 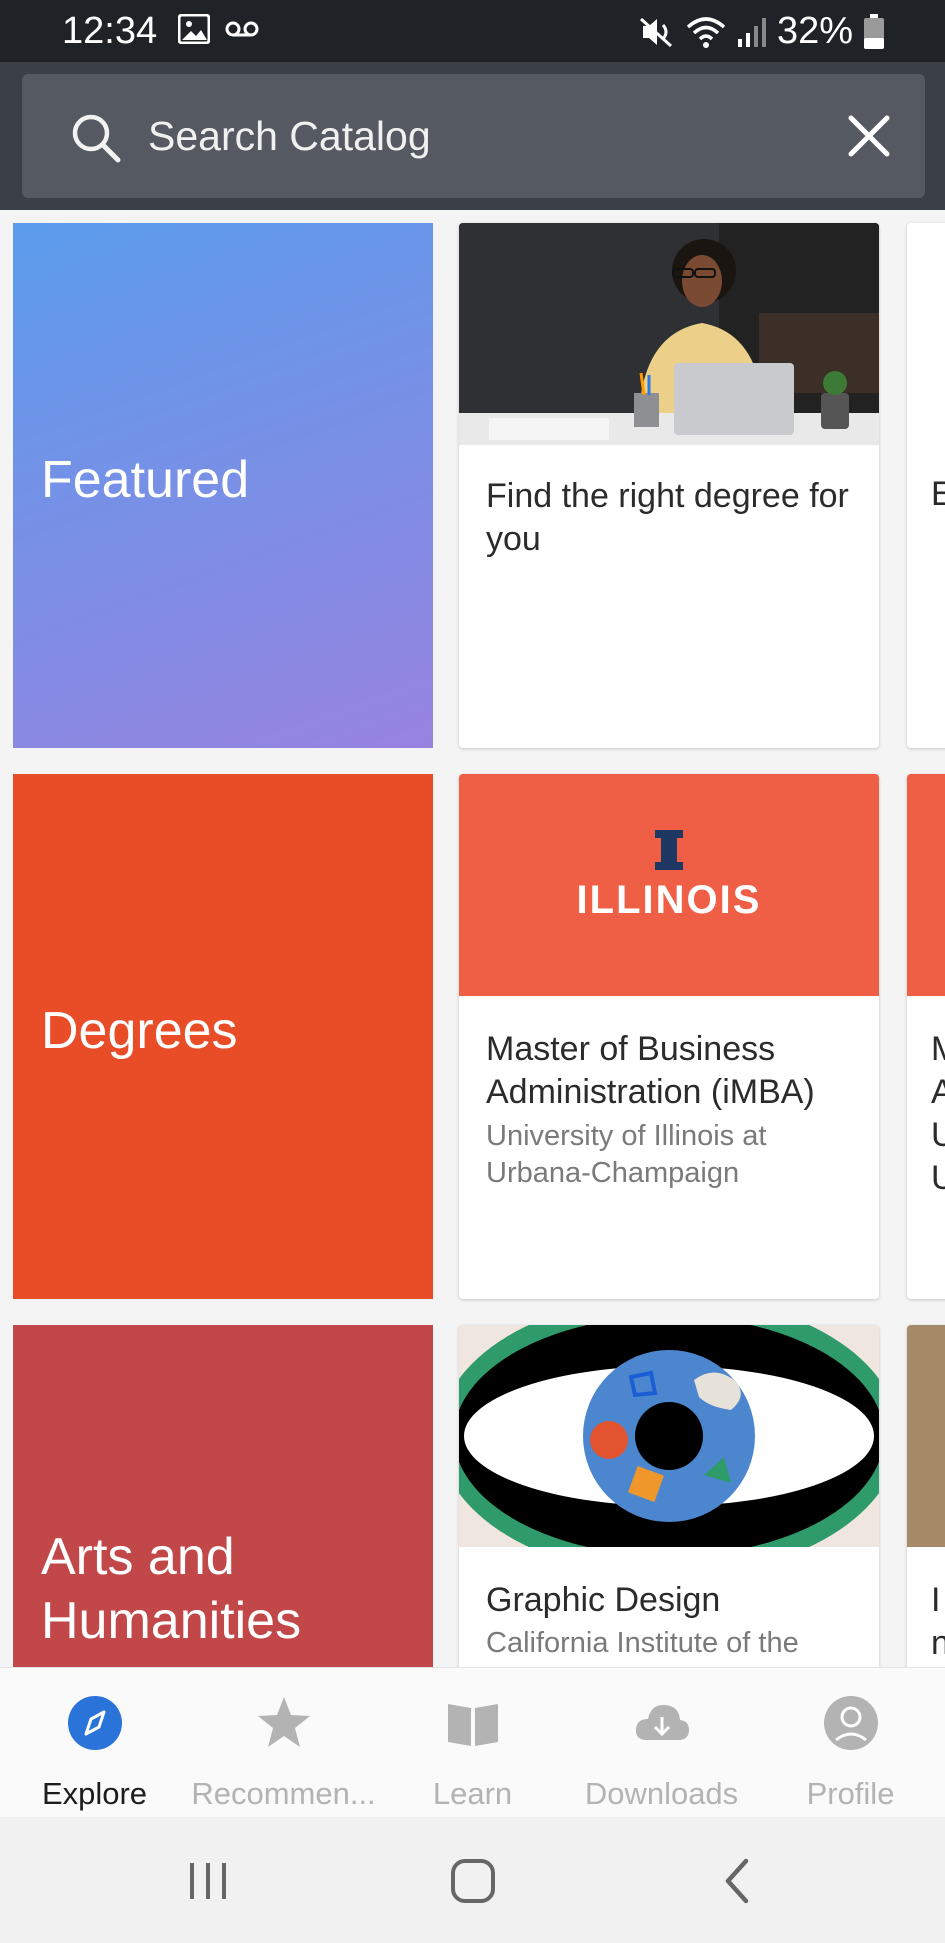 I want to click on category-label: Featured, so click(x=145, y=480).